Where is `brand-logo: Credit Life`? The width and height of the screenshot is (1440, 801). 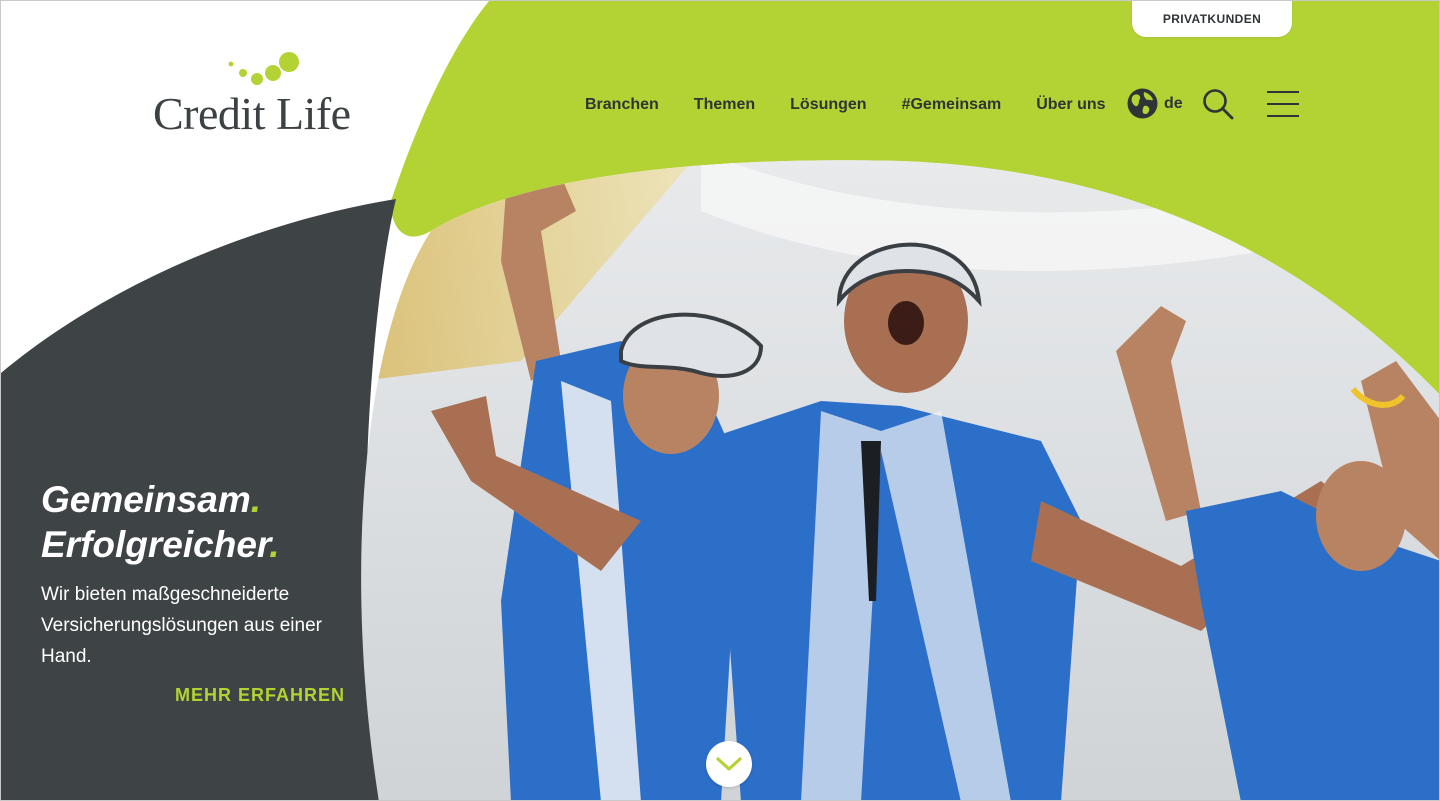 brand-logo: Credit Life is located at coordinates (256, 94).